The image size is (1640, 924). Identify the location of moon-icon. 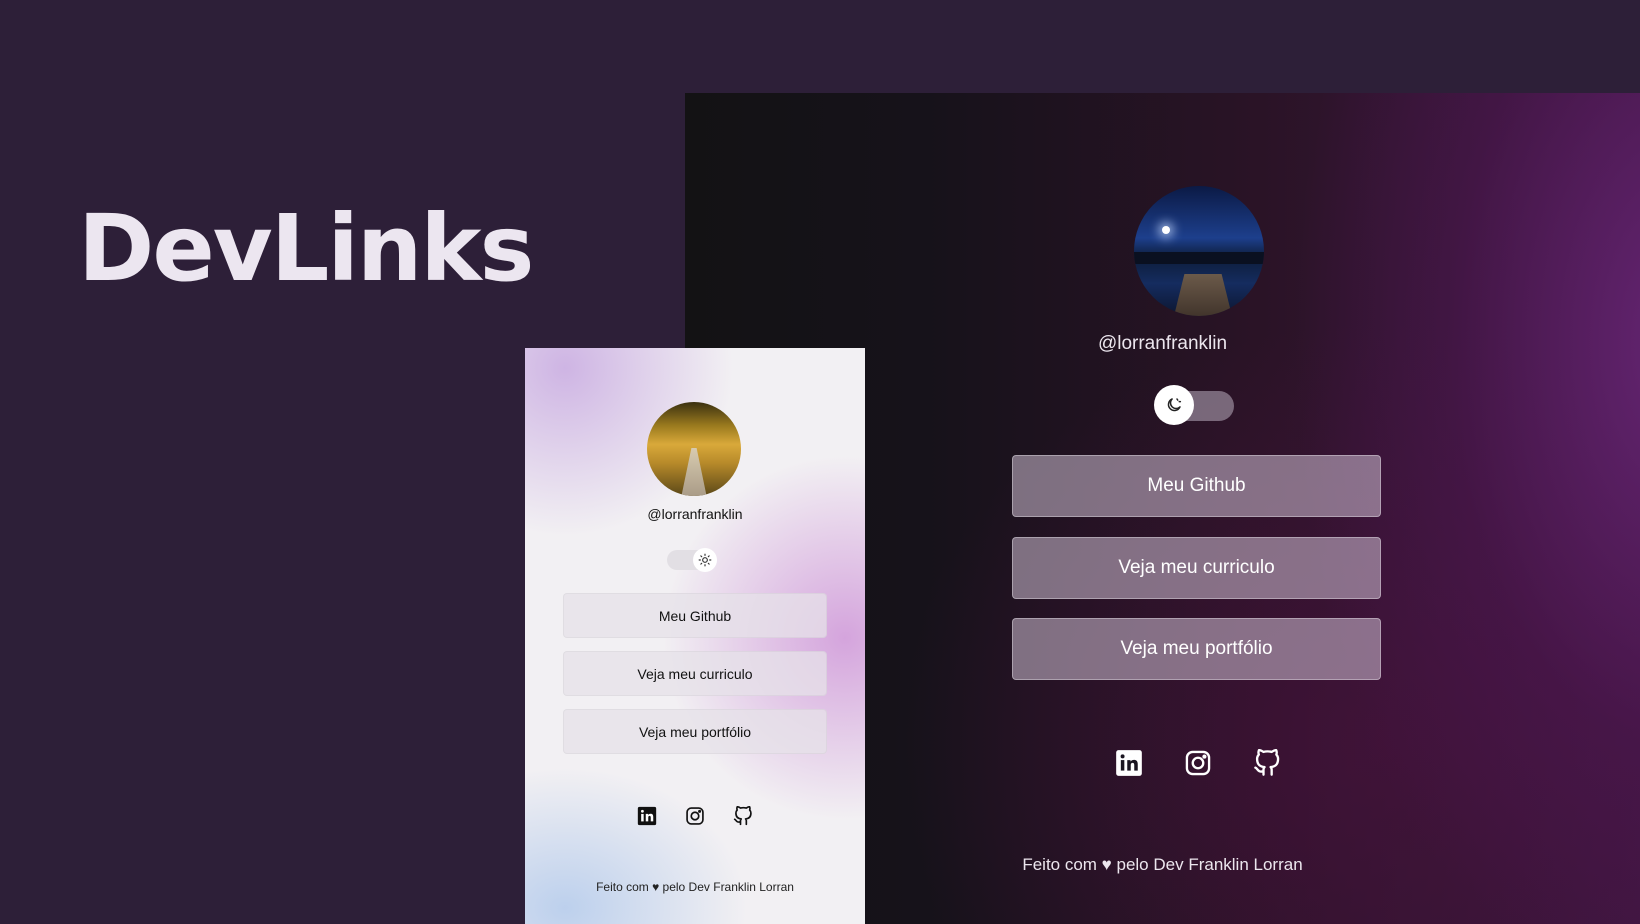
(1174, 405).